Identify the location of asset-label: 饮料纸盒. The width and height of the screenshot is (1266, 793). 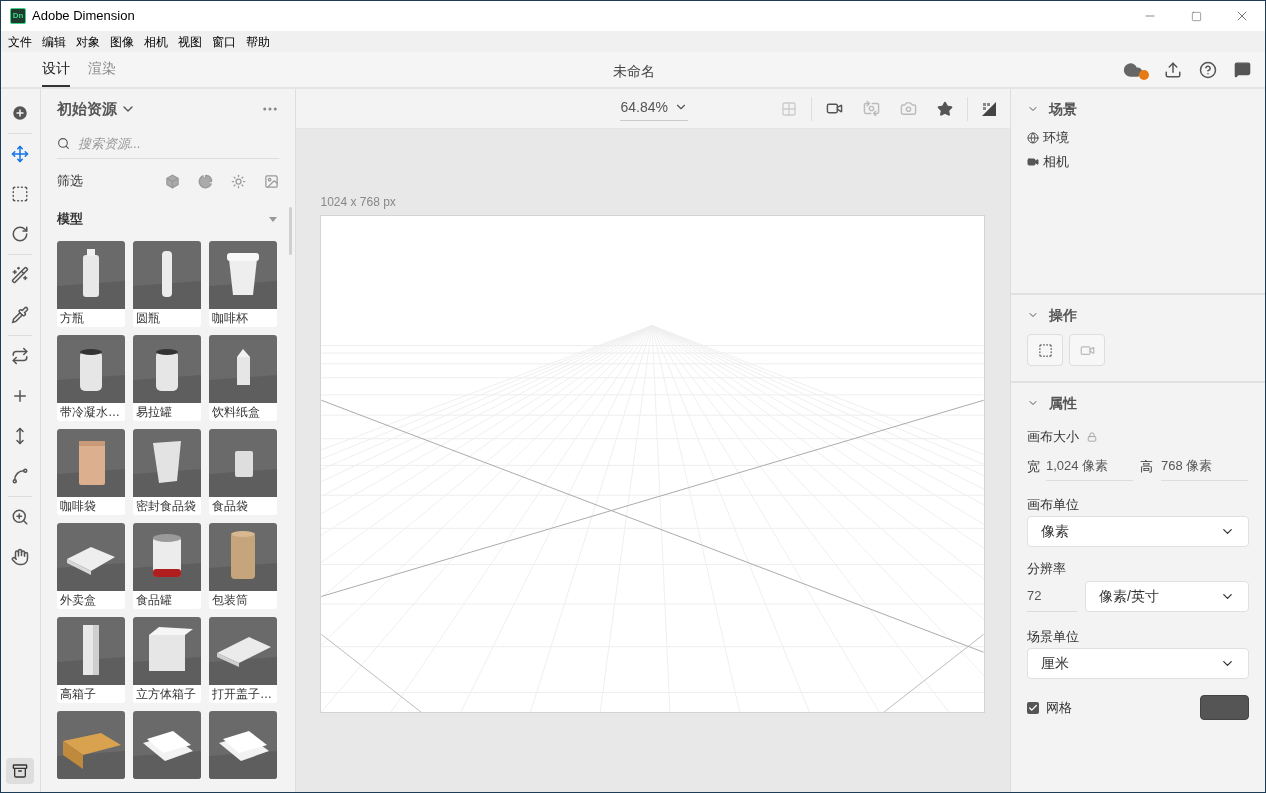
(235, 412).